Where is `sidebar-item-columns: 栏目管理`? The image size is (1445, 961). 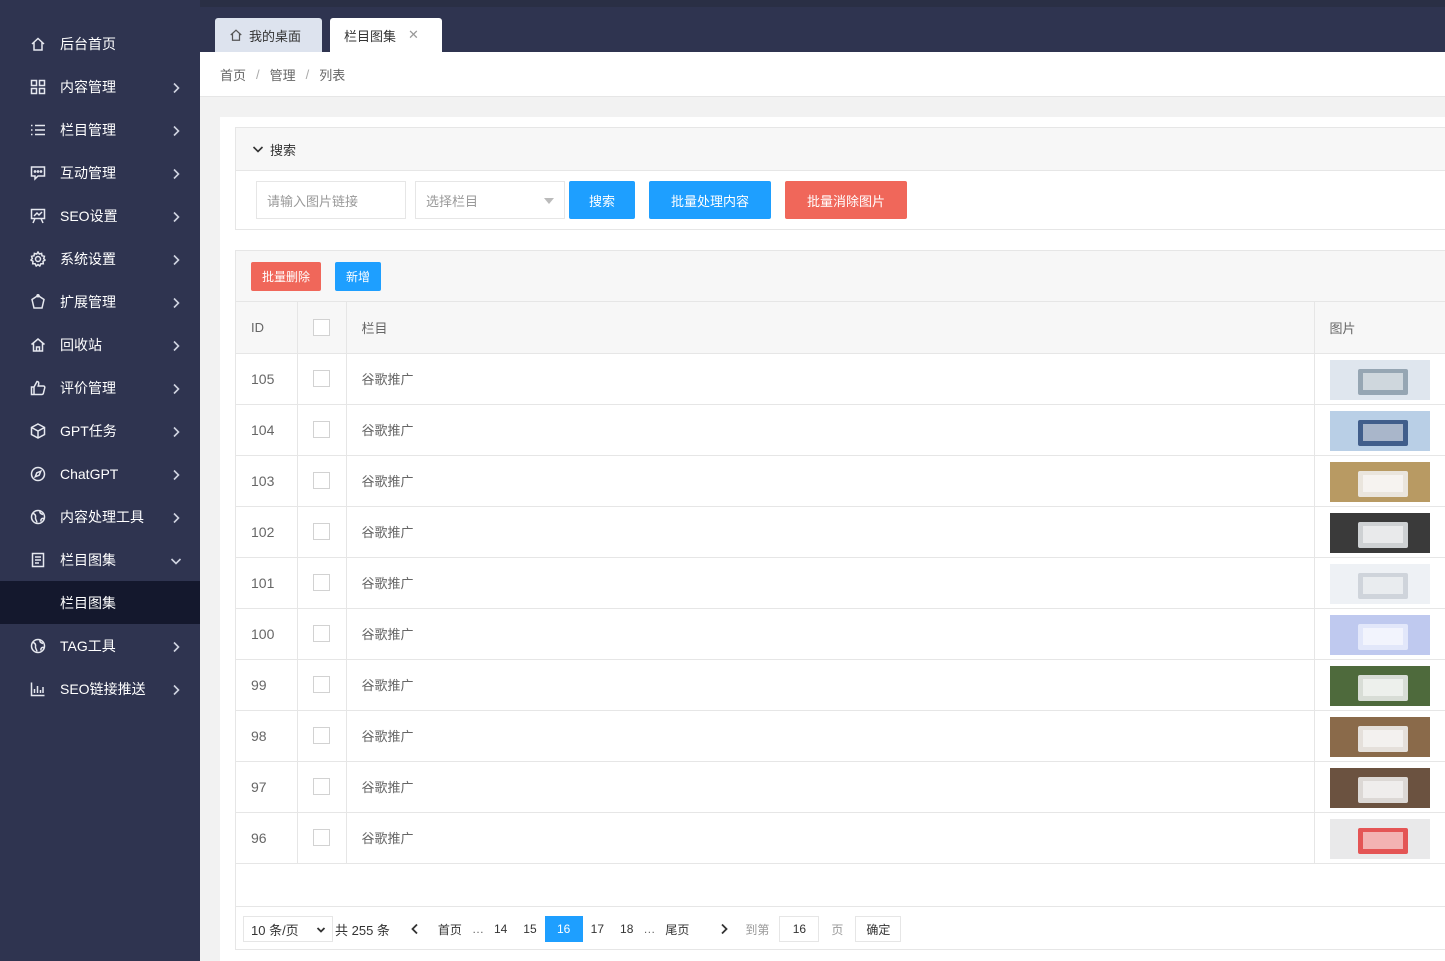 sidebar-item-columns: 栏目管理 is located at coordinates (100, 129).